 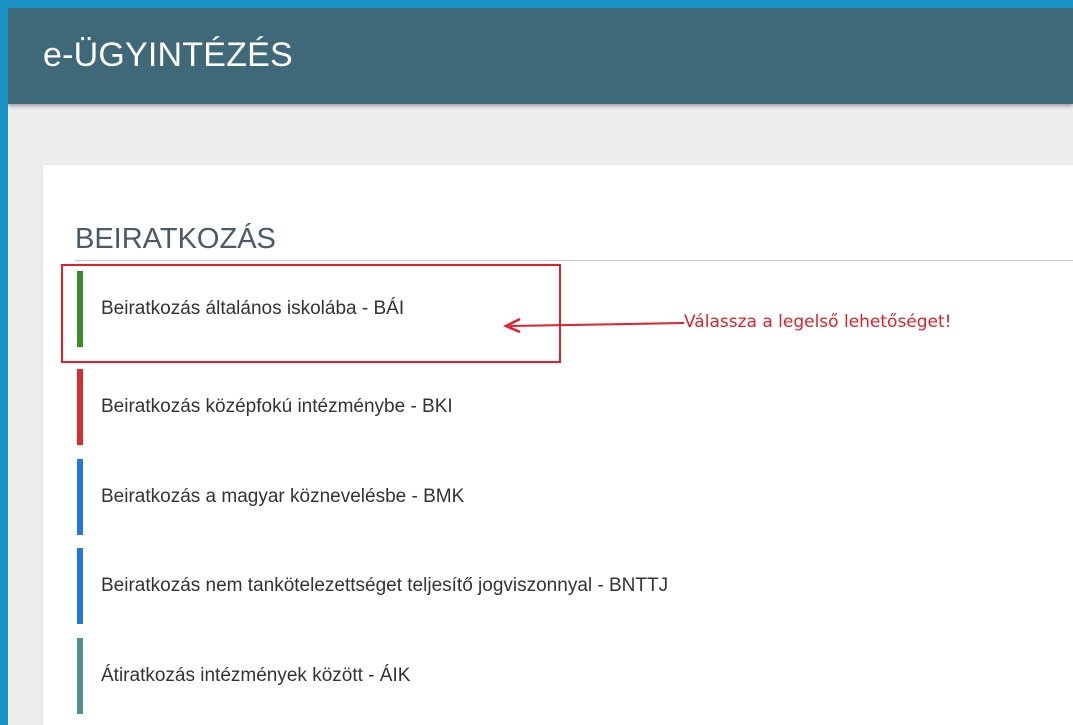 What do you see at coordinates (540, 56) in the screenshot?
I see `app-header: e-ÜGYINTÉZÉS` at bounding box center [540, 56].